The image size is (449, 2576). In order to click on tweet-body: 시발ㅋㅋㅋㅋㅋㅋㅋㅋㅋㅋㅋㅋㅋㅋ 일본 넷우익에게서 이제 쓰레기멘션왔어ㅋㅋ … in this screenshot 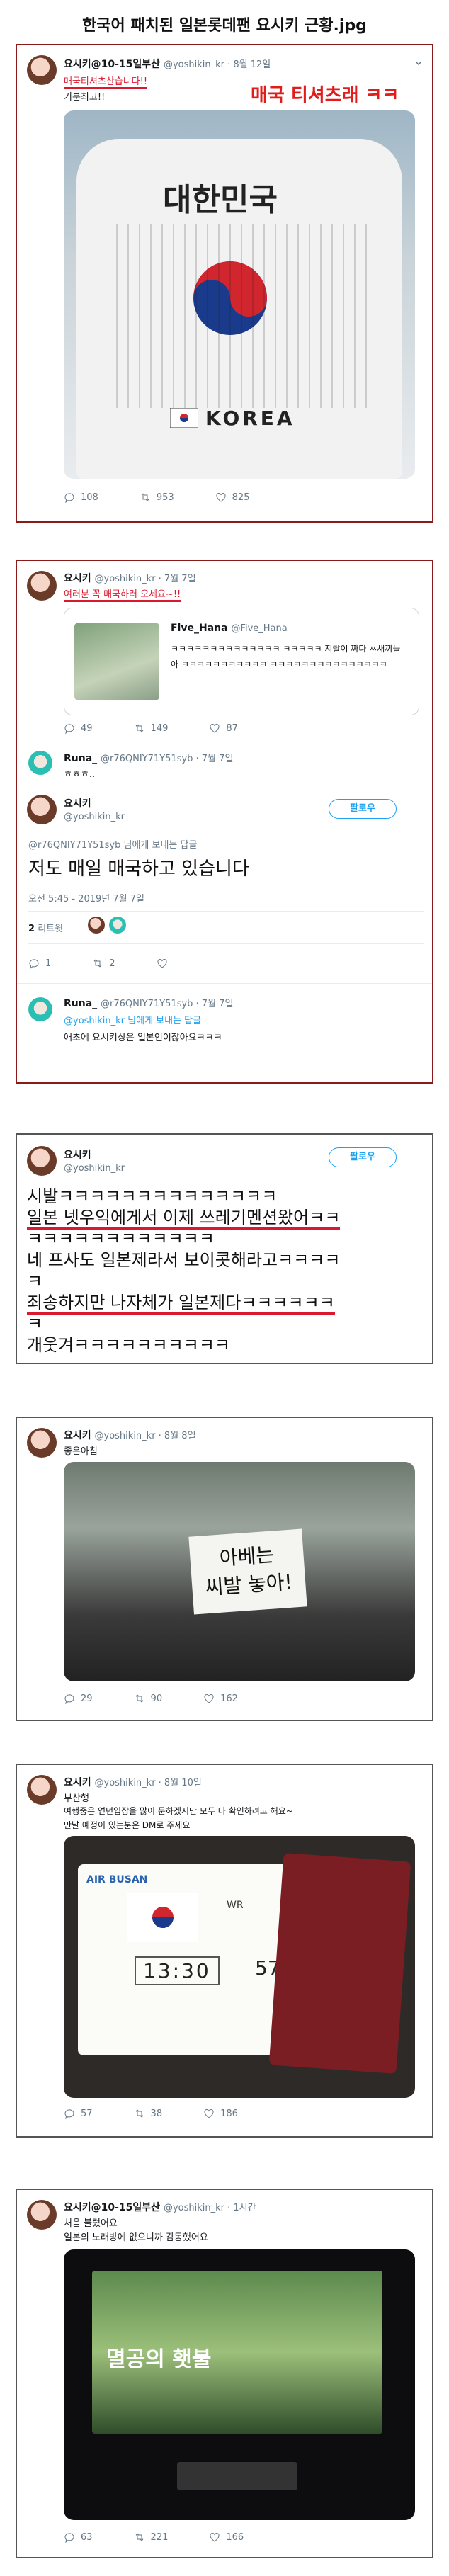, I will do `click(184, 1271)`.